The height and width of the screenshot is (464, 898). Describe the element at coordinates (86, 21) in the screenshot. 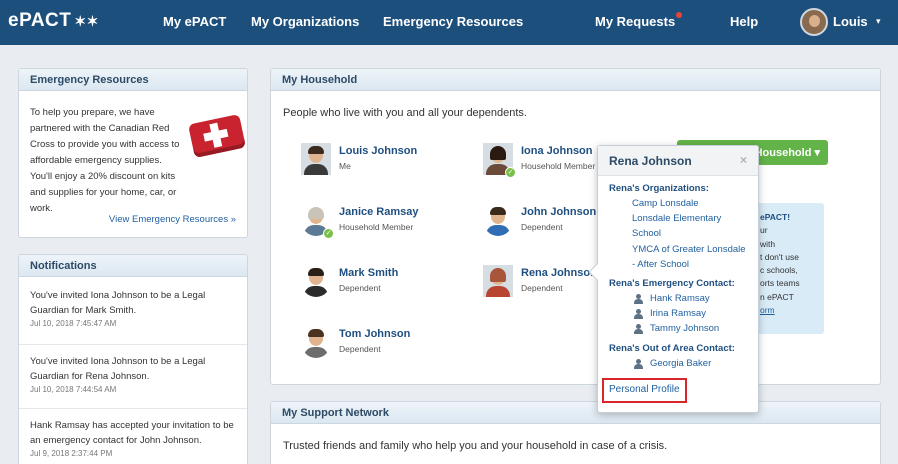

I see `stars-icon: ✶✶` at that location.